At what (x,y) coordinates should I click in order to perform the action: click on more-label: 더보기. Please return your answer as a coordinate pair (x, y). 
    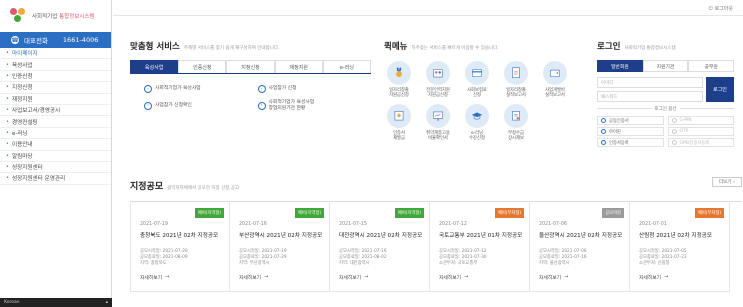
    Looking at the image, I should click on (725, 182).